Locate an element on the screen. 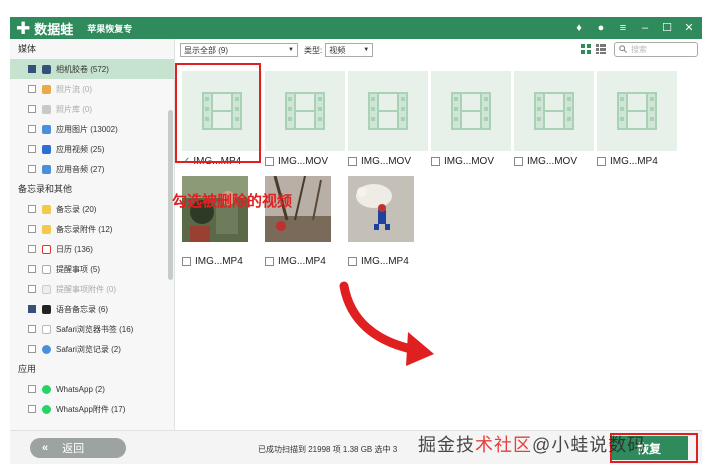  view-toggle is located at coordinates (593, 49).